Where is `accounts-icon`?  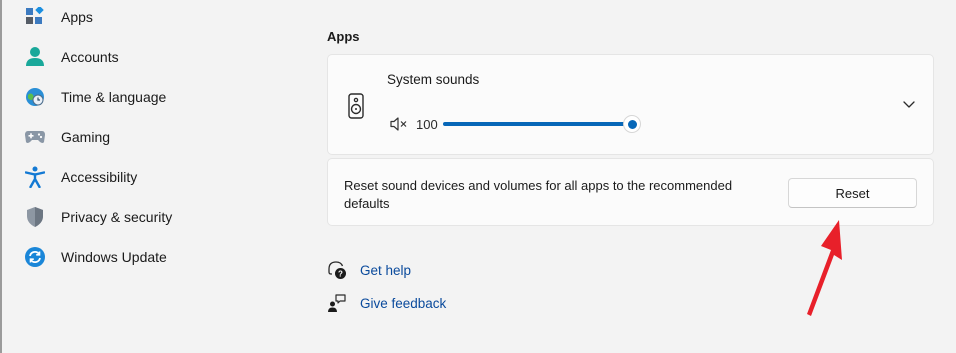 accounts-icon is located at coordinates (35, 57).